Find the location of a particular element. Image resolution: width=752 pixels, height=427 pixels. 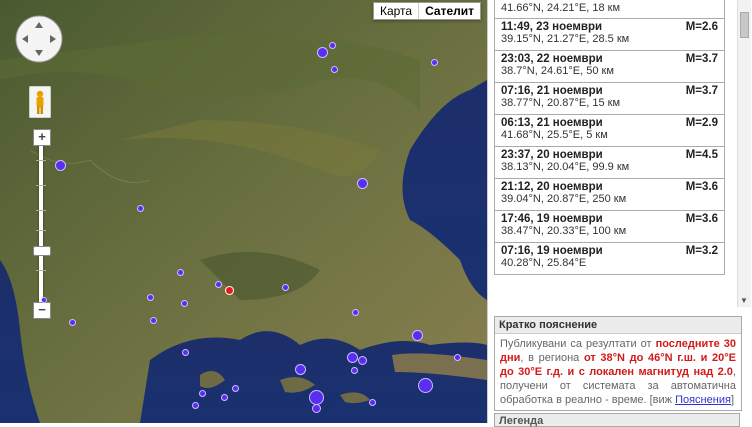

list-item-header: 21:12, 20 ноември M=3.6 is located at coordinates (609, 187).